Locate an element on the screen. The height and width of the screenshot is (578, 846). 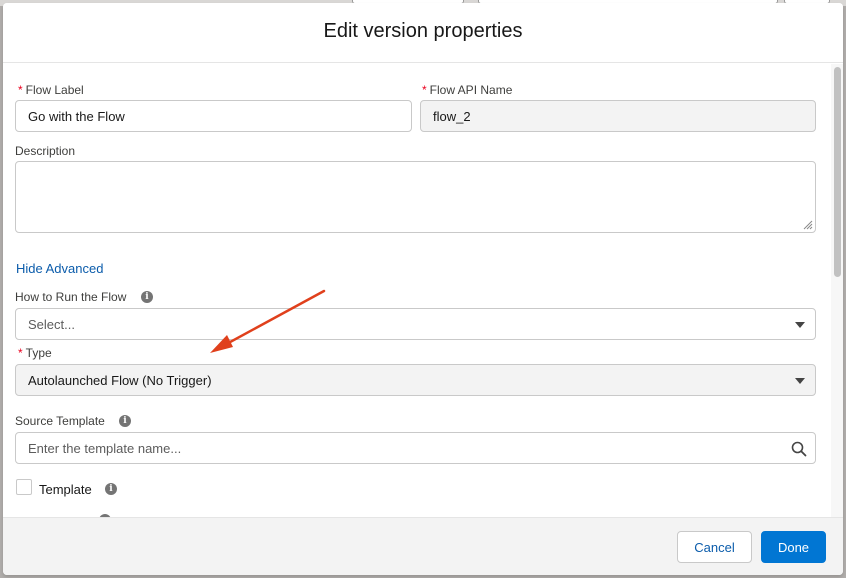
template-label: Template is located at coordinates (65, 489).